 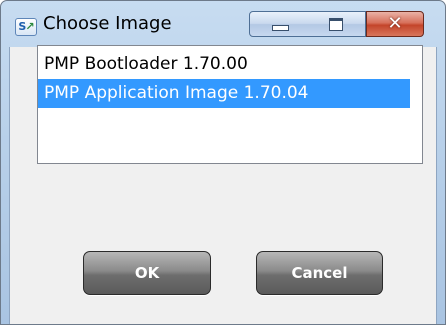 What do you see at coordinates (107, 23) in the screenshot?
I see `window-title: Choose Image` at bounding box center [107, 23].